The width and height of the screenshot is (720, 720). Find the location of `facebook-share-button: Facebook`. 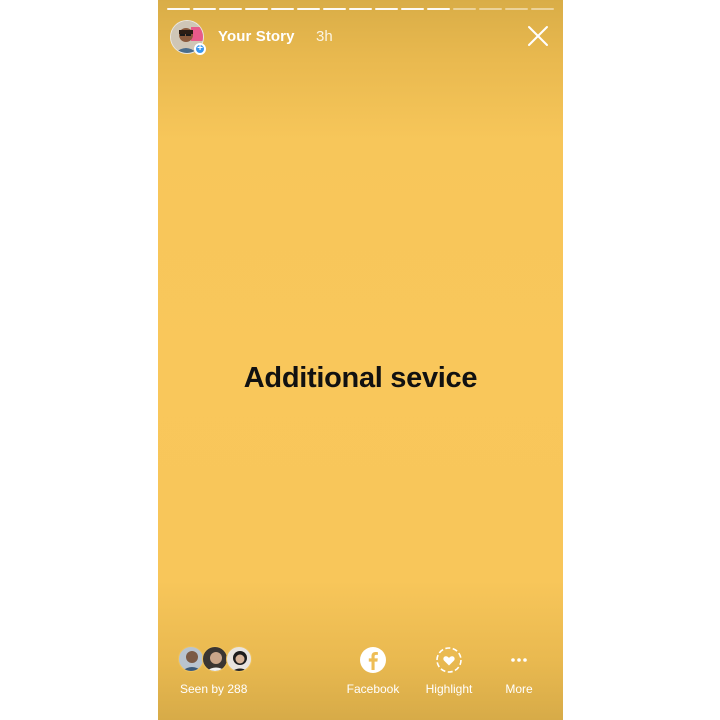

facebook-share-button: Facebook is located at coordinates (373, 674).